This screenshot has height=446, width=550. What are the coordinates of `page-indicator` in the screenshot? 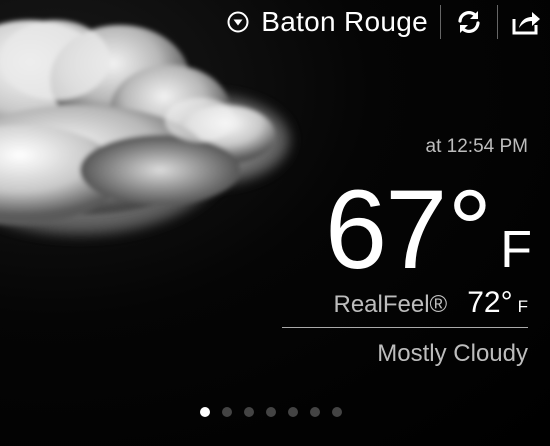 It's located at (275, 412).